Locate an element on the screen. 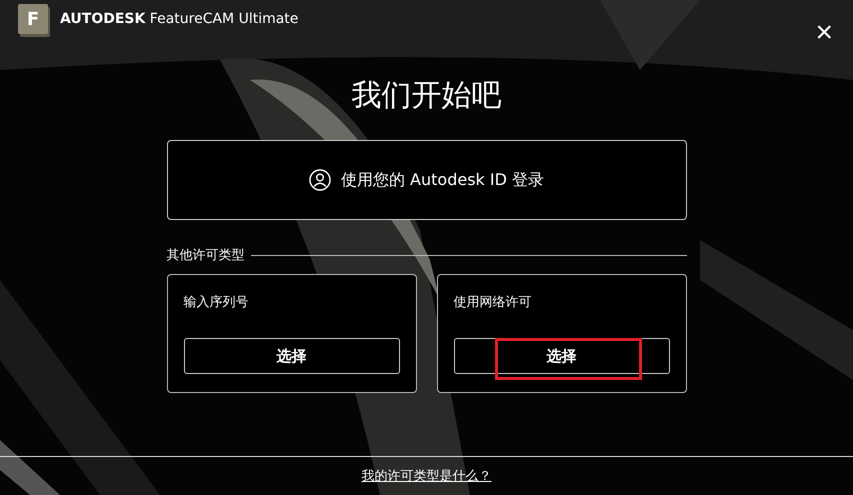 The image size is (853, 495). help-link: 我的许可类型是什么？ is located at coordinates (427, 476).